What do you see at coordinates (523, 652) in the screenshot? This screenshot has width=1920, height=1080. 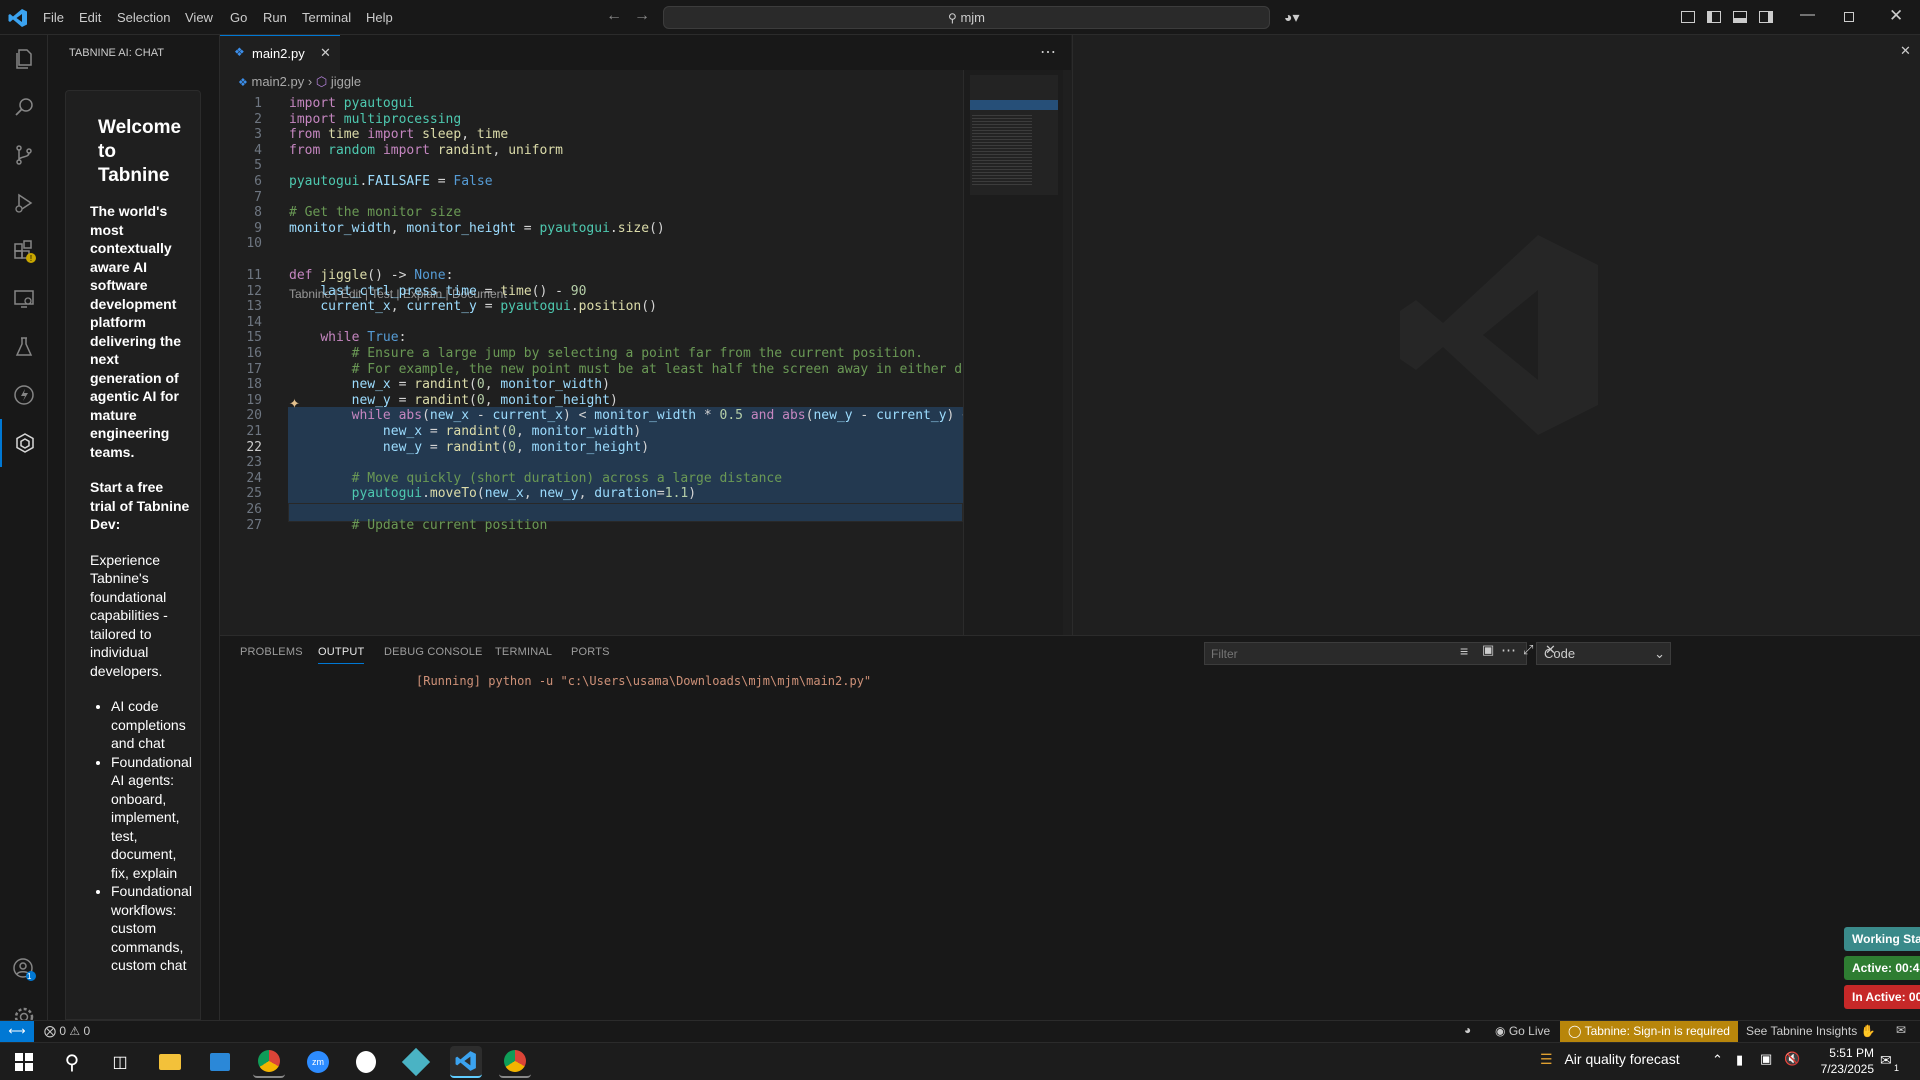 I see `tab-terminal: TERMINAL` at bounding box center [523, 652].